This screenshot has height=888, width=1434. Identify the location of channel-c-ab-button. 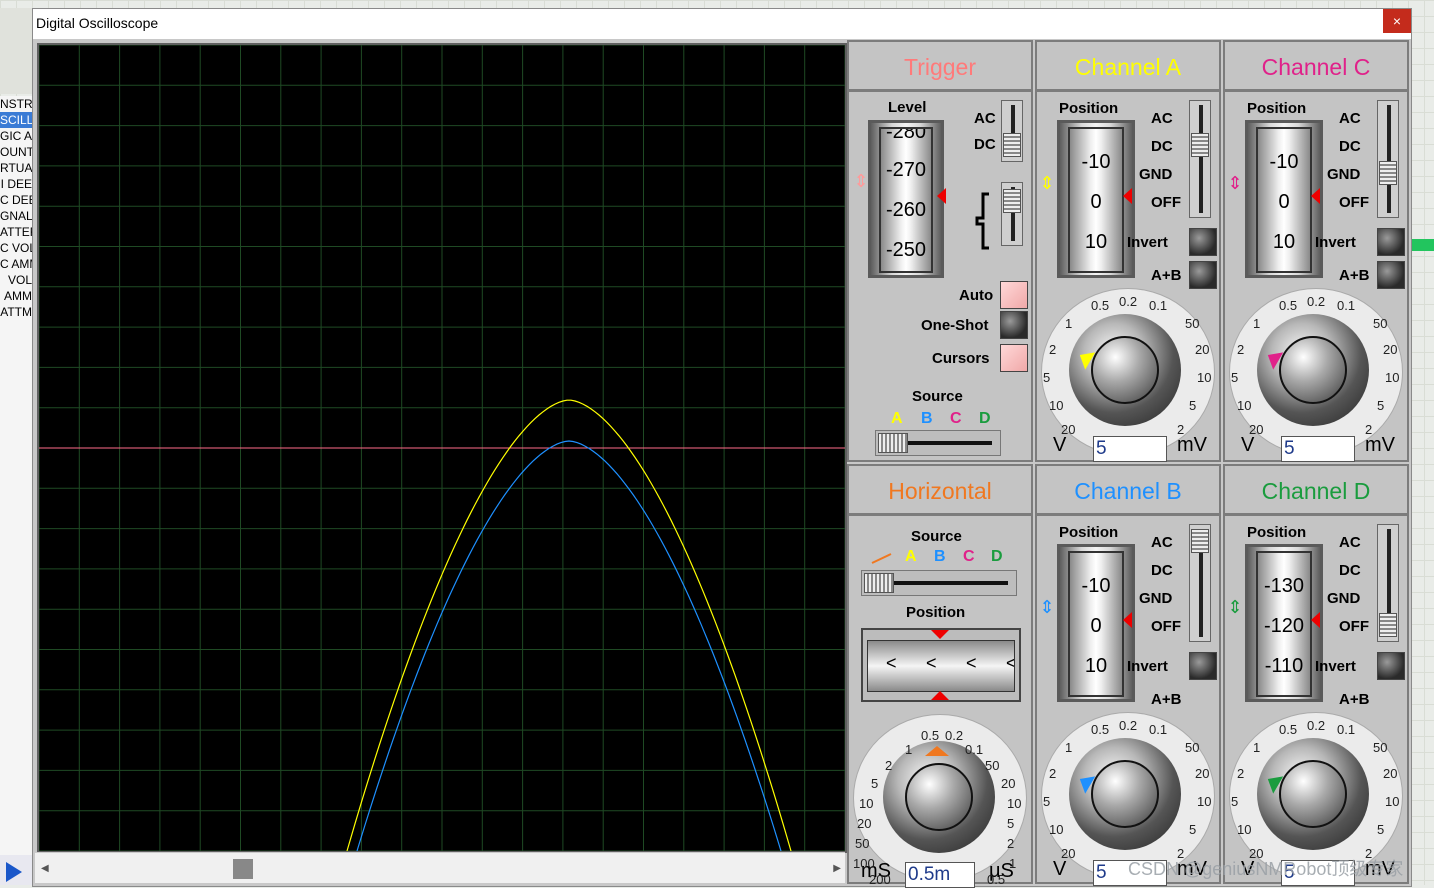
(1391, 275).